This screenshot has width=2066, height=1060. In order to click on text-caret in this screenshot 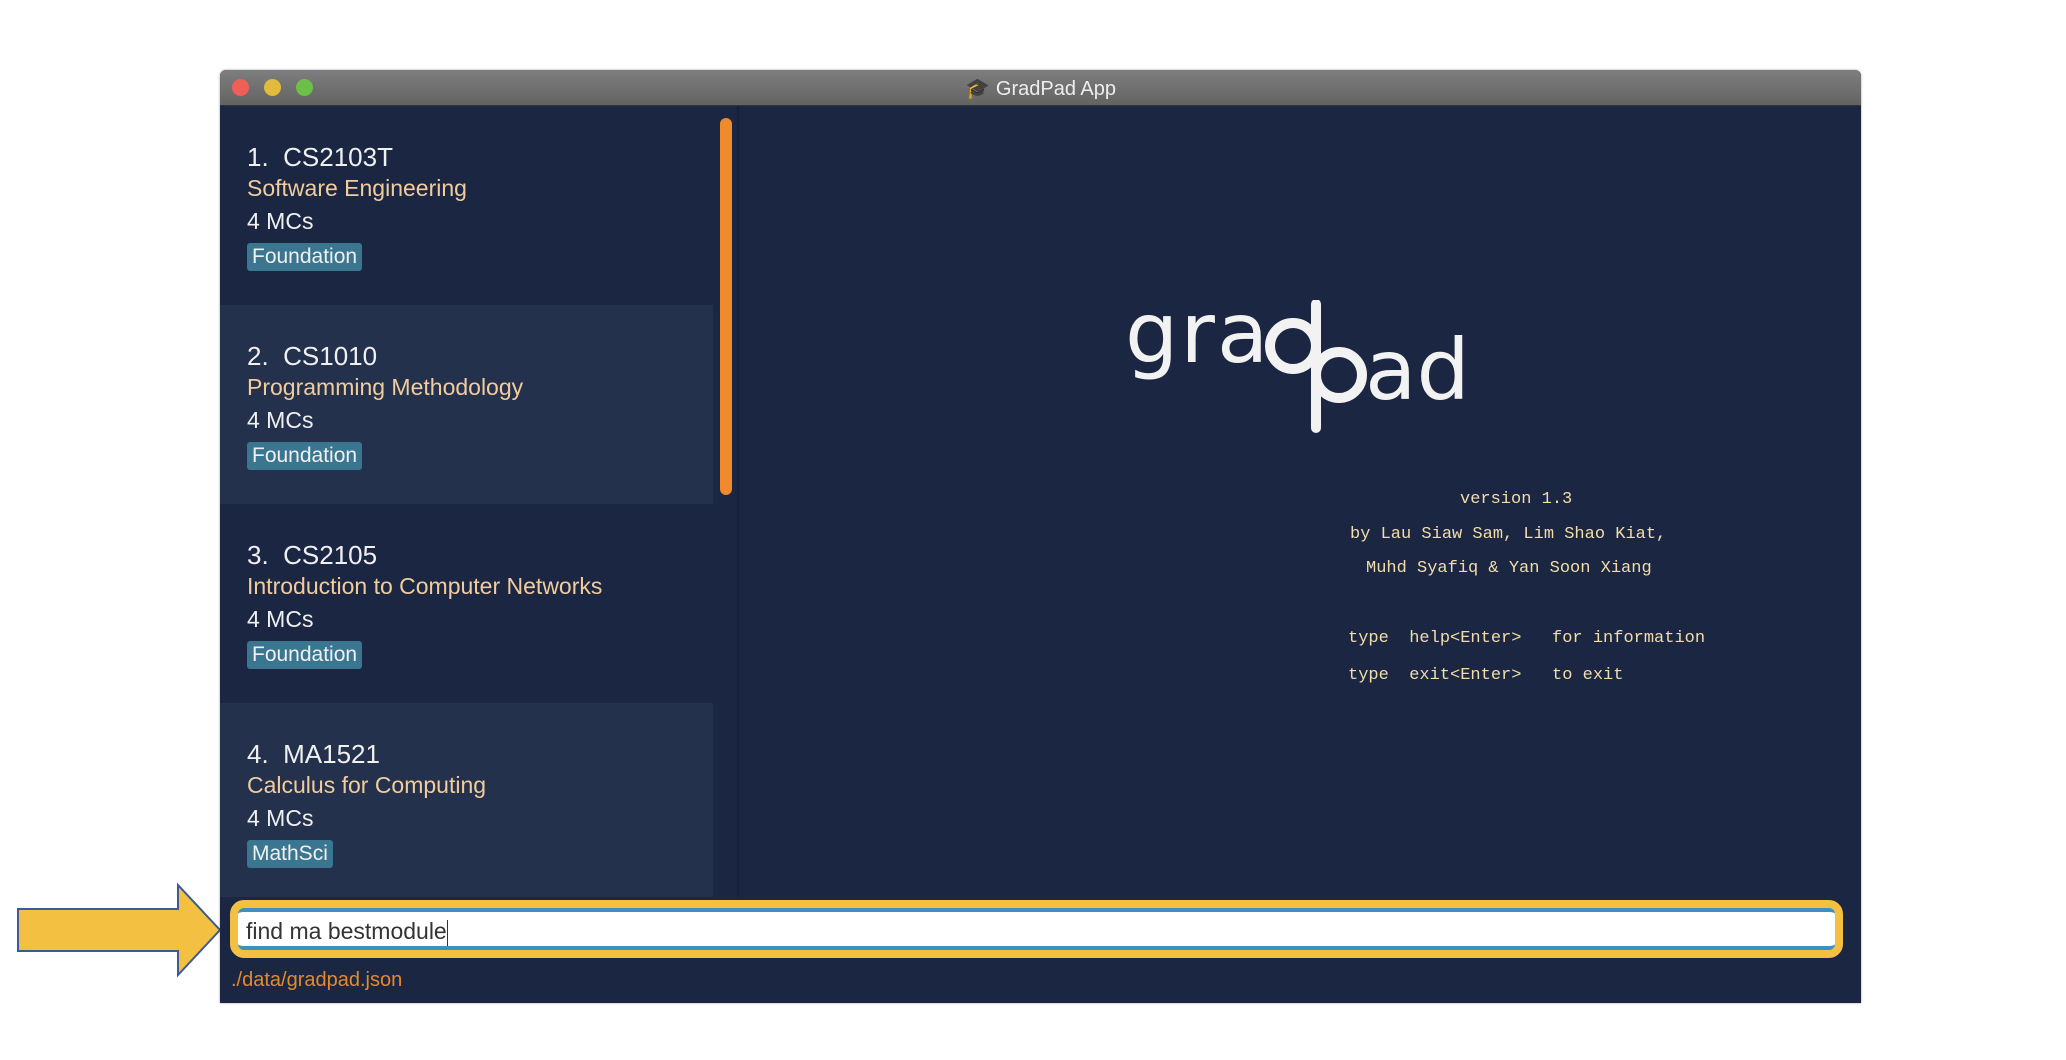, I will do `click(447, 932)`.